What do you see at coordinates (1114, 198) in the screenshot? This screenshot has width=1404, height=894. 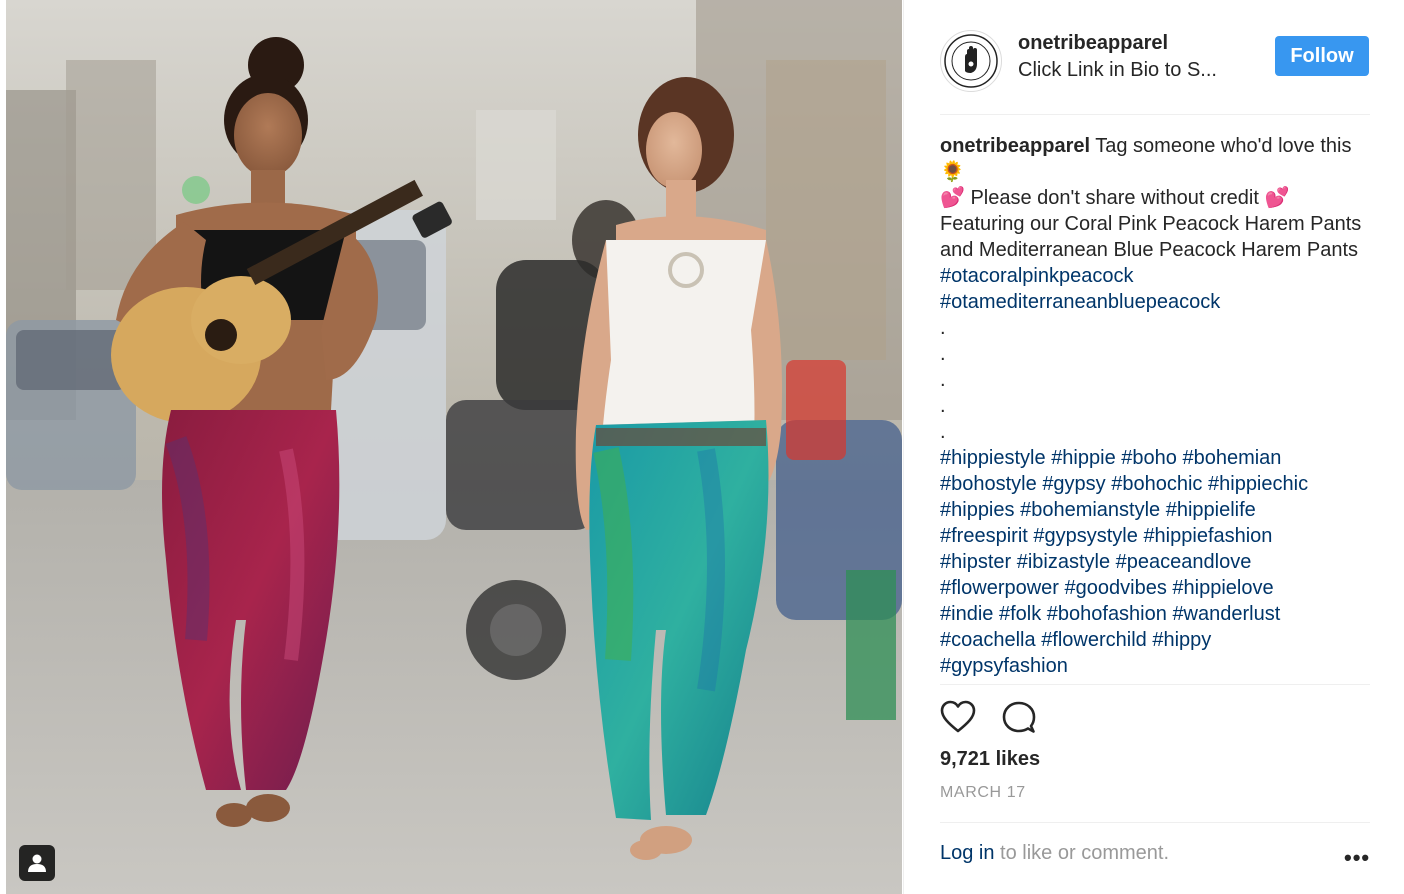 I see `caption-text-line3: Please don't share without credit` at bounding box center [1114, 198].